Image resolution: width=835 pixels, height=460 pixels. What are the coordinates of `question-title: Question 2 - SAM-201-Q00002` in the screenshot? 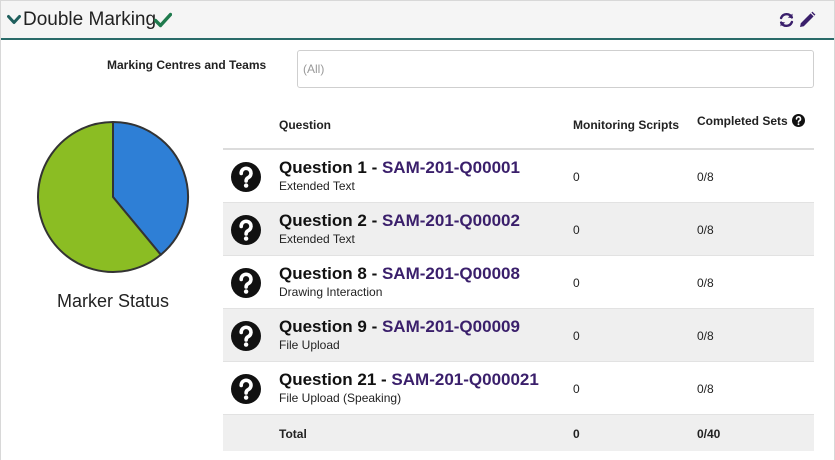 It's located at (399, 221).